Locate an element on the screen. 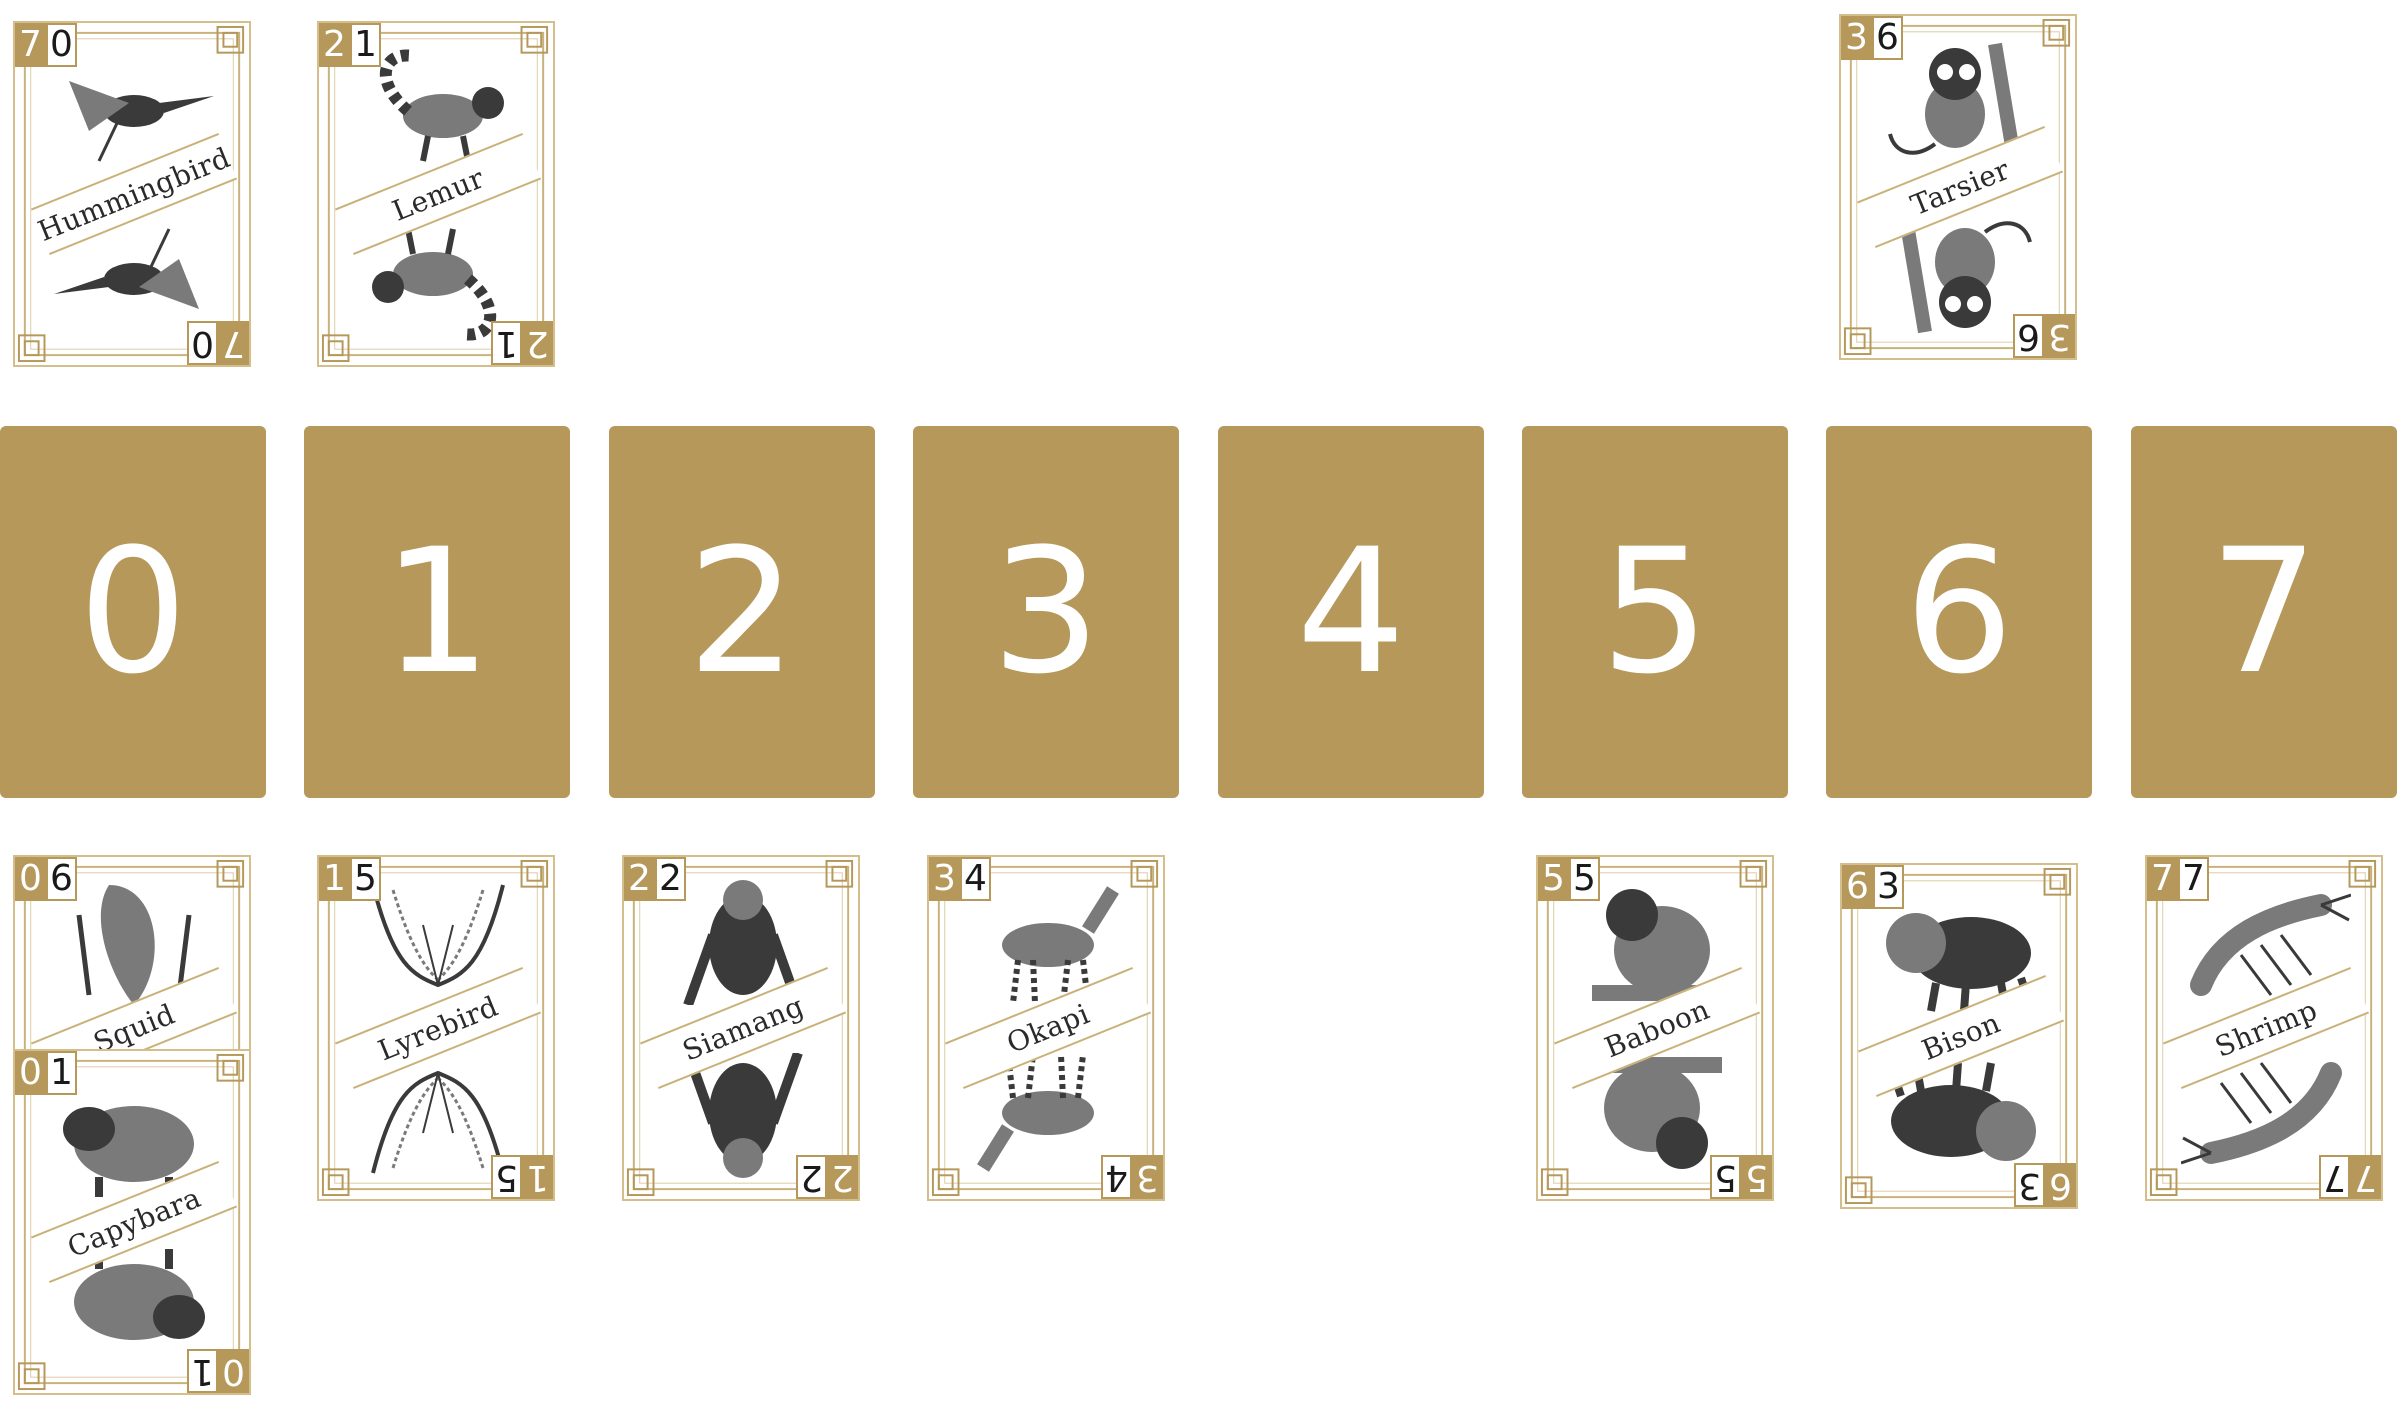 The height and width of the screenshot is (1409, 2400). card-value-badge-bottom: 5 5 is located at coordinates (1741, 1177).